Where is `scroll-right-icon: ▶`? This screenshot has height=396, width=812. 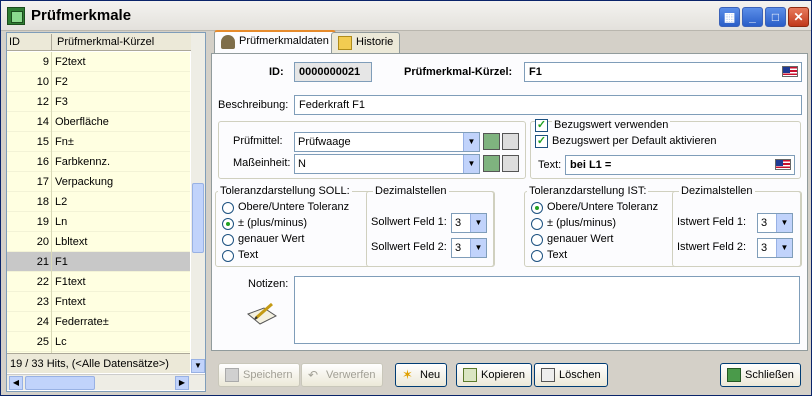
scroll-right-icon: ▶ is located at coordinates (182, 383).